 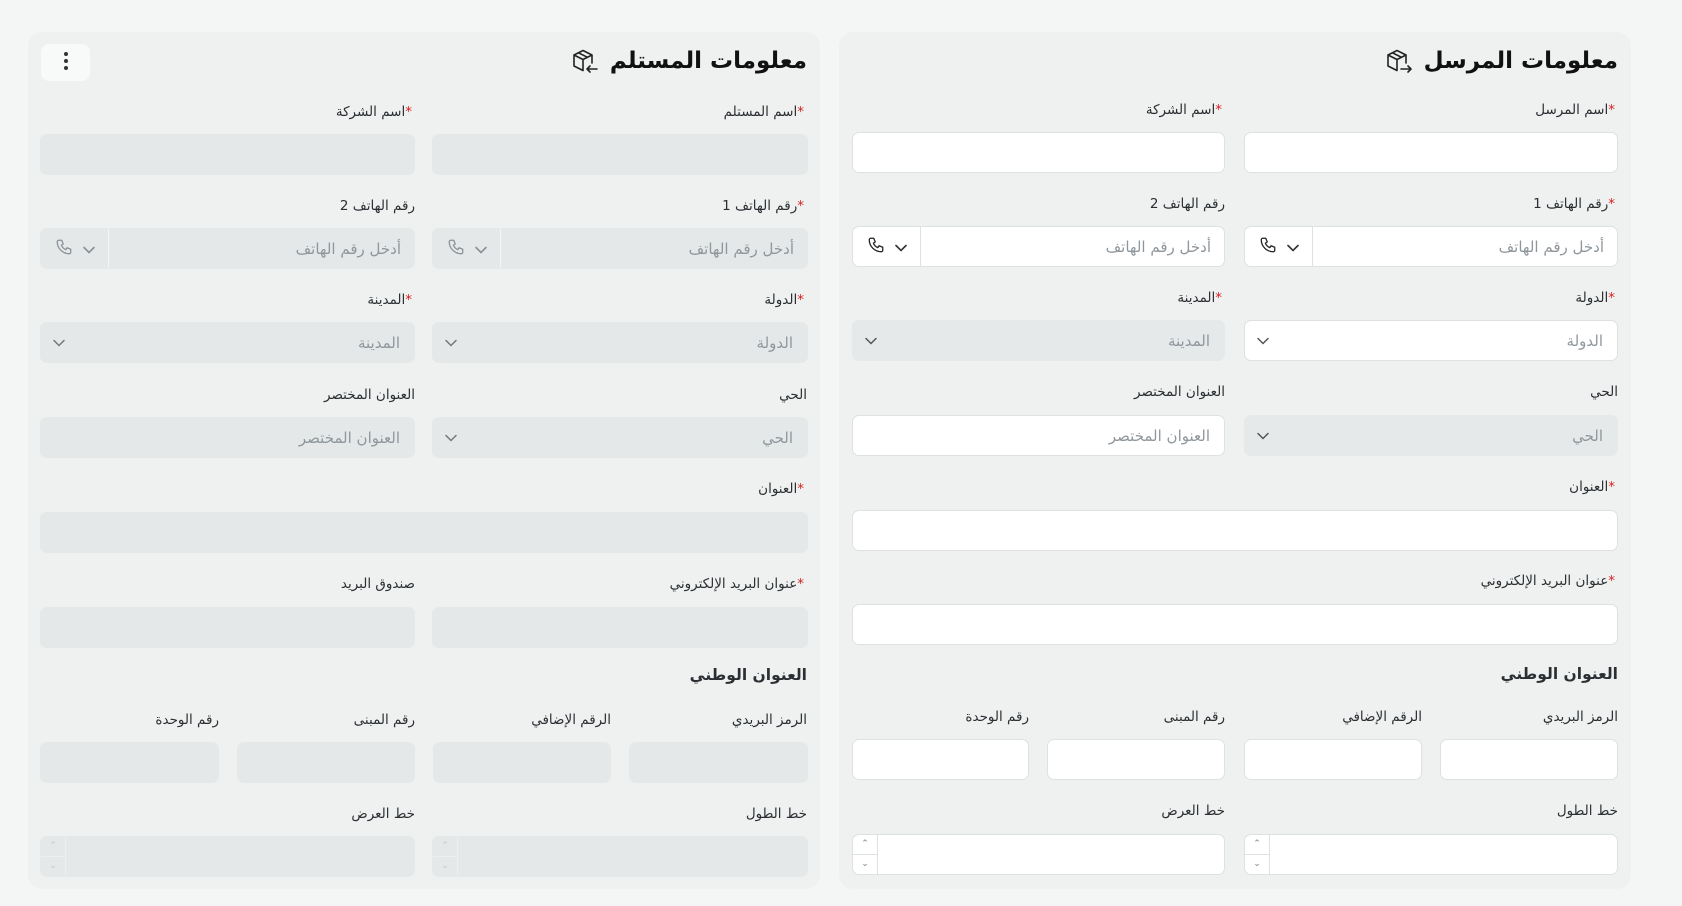 What do you see at coordinates (1431, 152) in the screenshot?
I see `sender-name-input` at bounding box center [1431, 152].